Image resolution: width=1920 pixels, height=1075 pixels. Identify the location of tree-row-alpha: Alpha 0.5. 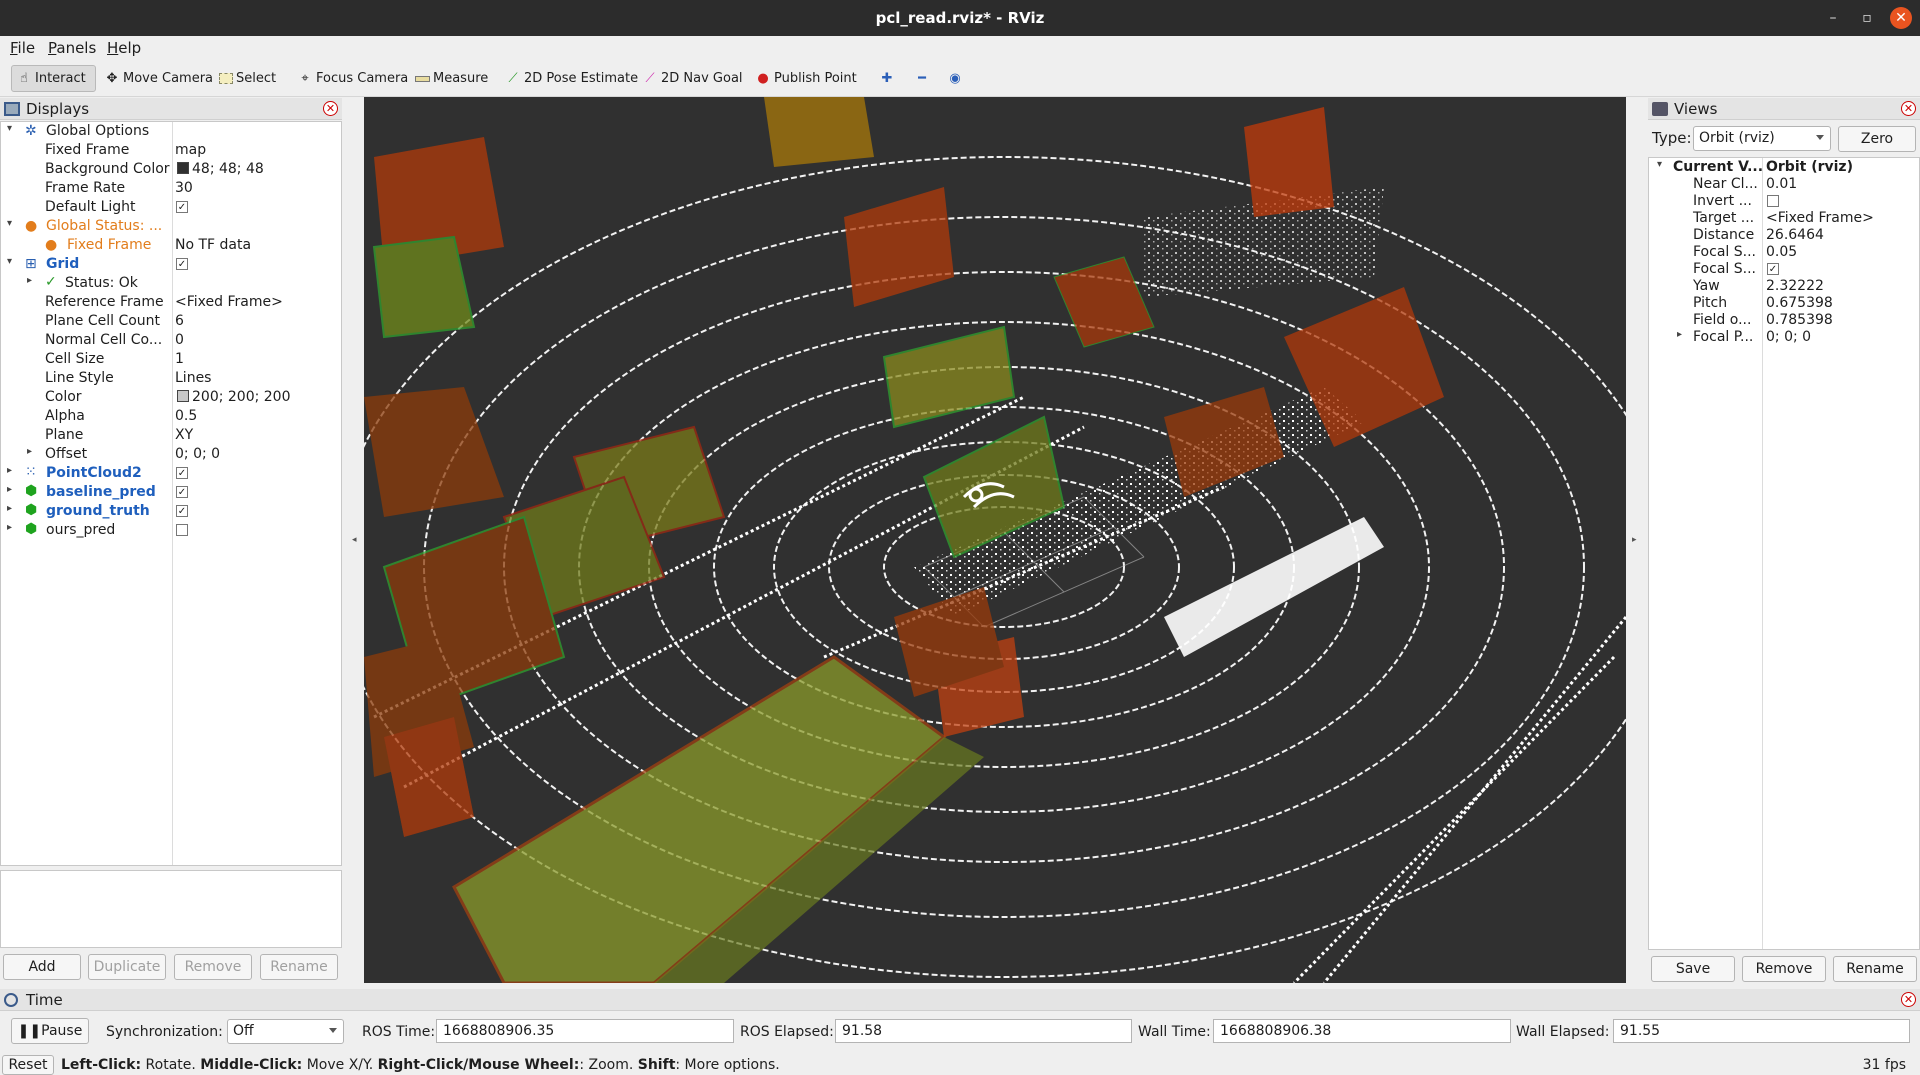
(171, 416).